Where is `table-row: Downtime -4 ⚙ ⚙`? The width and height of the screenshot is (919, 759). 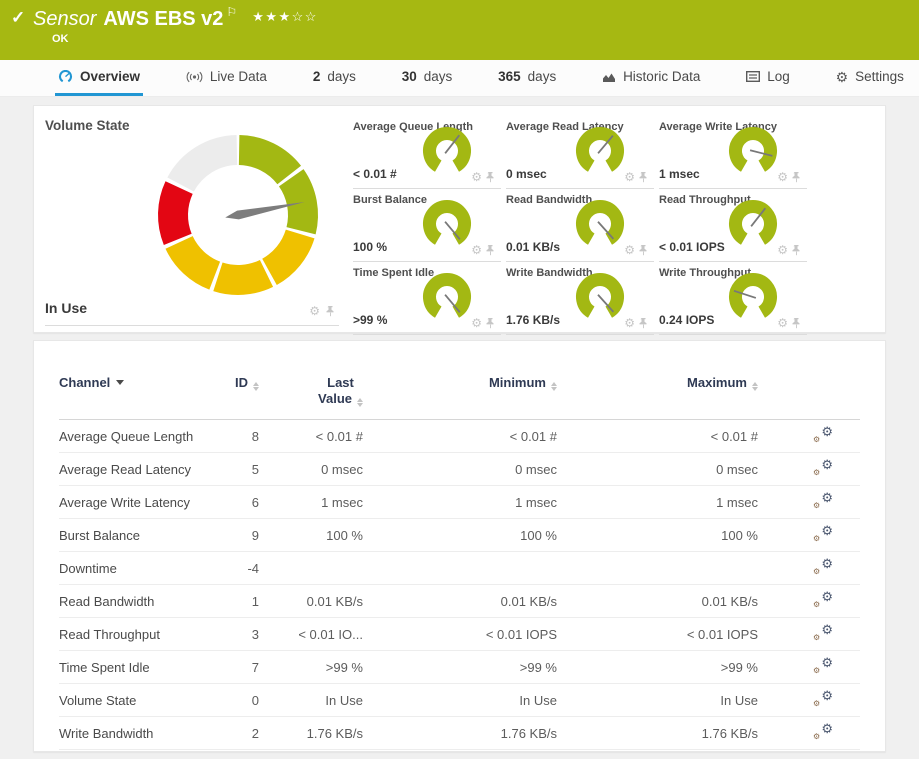
table-row: Downtime -4 ⚙ ⚙ is located at coordinates (459, 568).